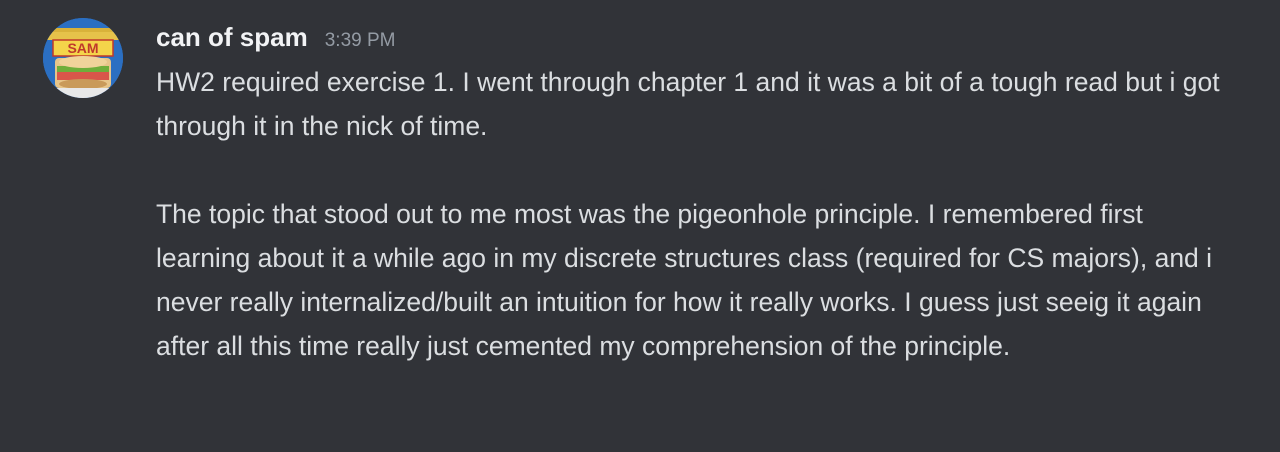  I want to click on username: can of spam, so click(232, 37).